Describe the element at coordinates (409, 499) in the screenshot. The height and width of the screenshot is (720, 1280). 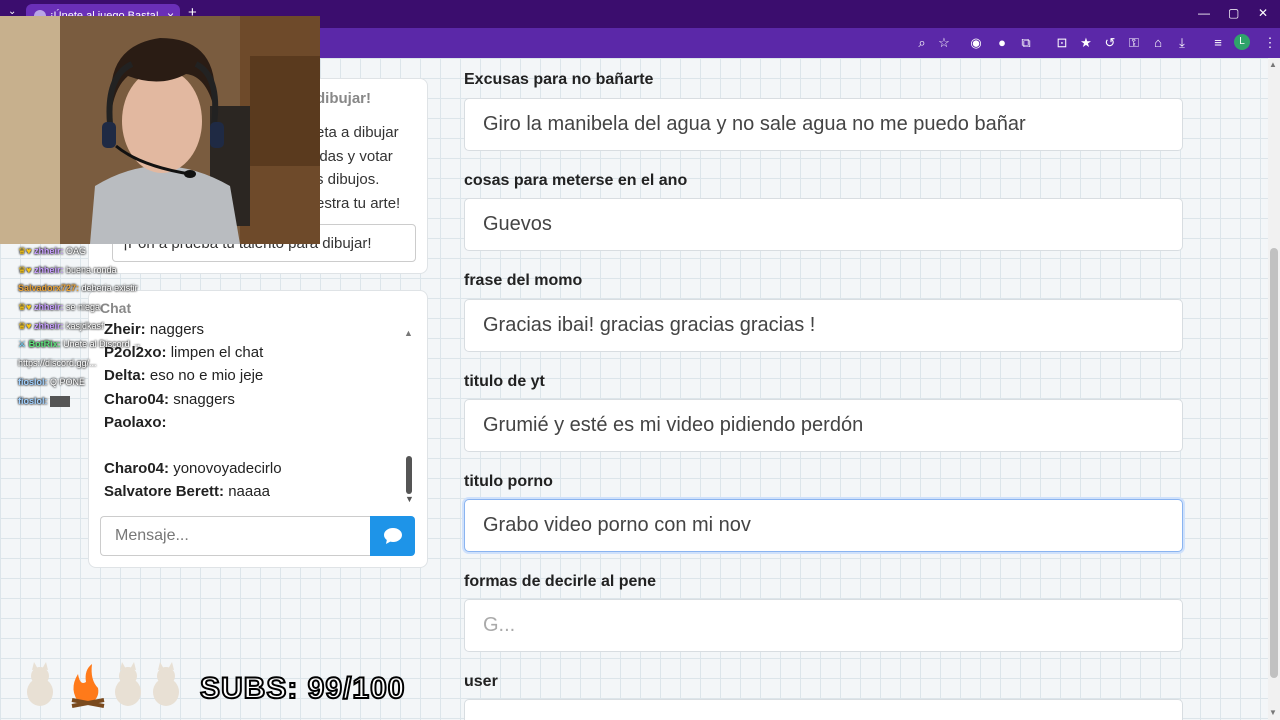
I see `chat-scroll-down-icon: ▼` at that location.